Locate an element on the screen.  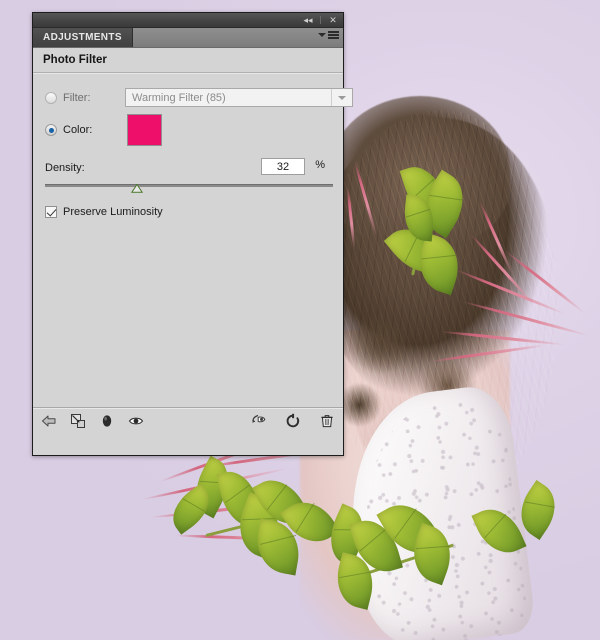
preserve-luminosity-row: Preserve Luminosity is located at coordinates (104, 212).